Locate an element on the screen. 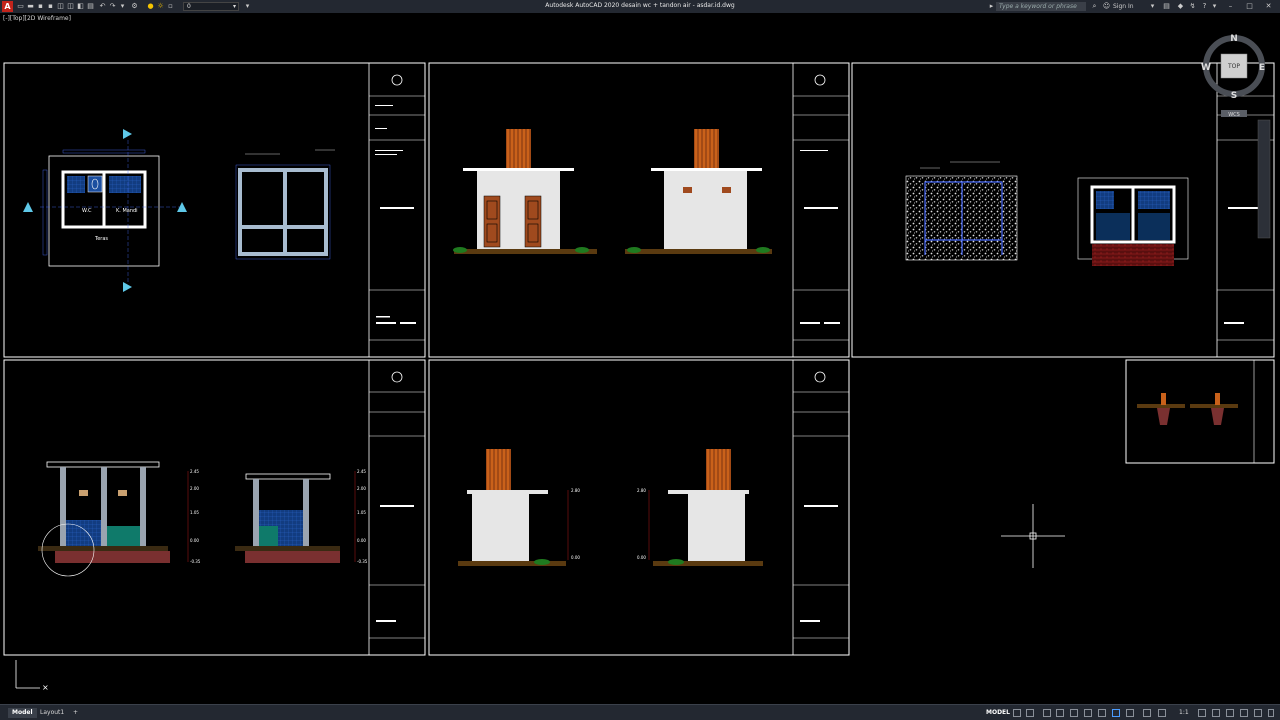 This screenshot has height=720, width=1280. annotation-scale: 1:1 is located at coordinates (1184, 713).